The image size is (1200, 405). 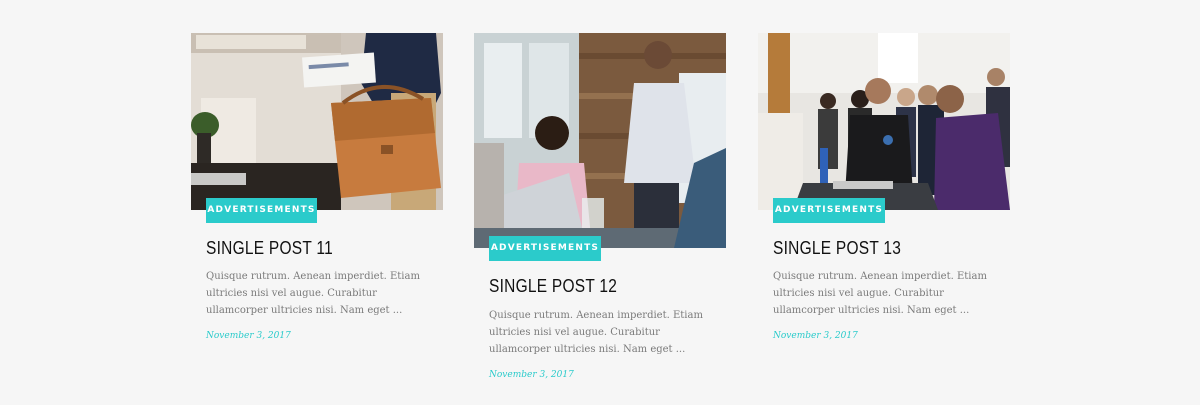 What do you see at coordinates (837, 248) in the screenshot?
I see `post-title: SINGLE POST 13` at bounding box center [837, 248].